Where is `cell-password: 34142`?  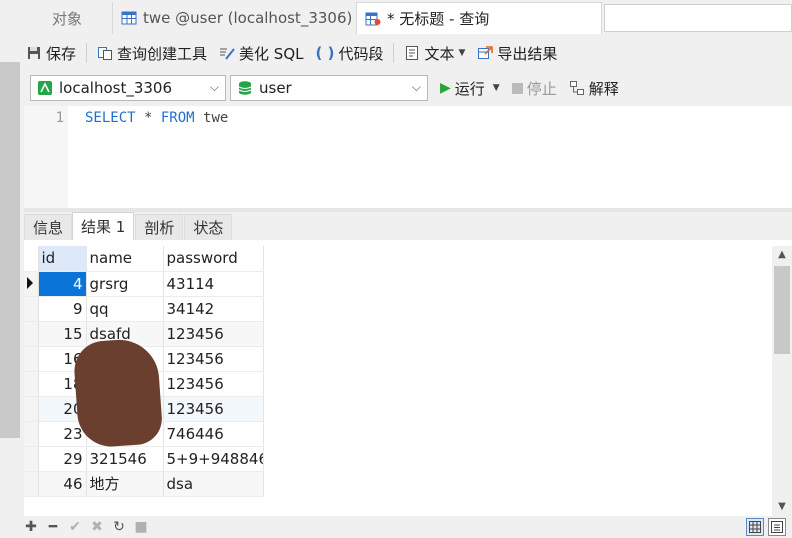
cell-password: 34142 is located at coordinates (213, 309).